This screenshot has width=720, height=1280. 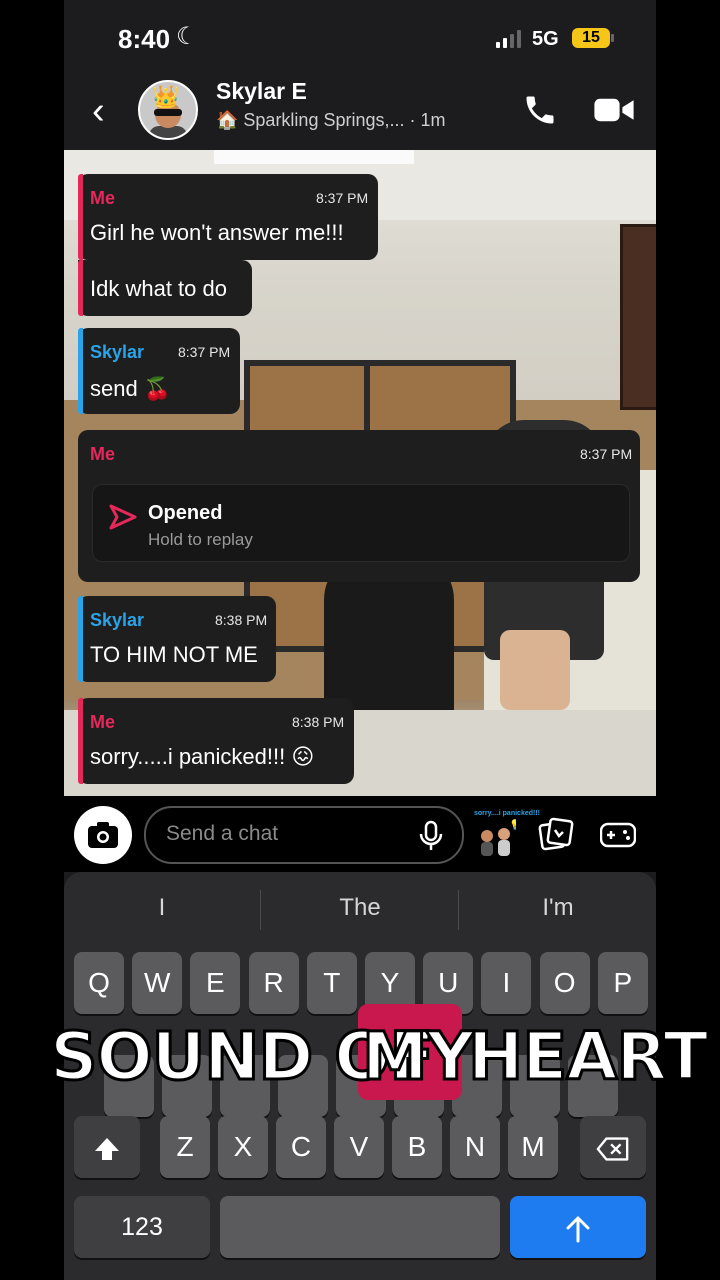 I want to click on camera-icon, so click(x=103, y=835).